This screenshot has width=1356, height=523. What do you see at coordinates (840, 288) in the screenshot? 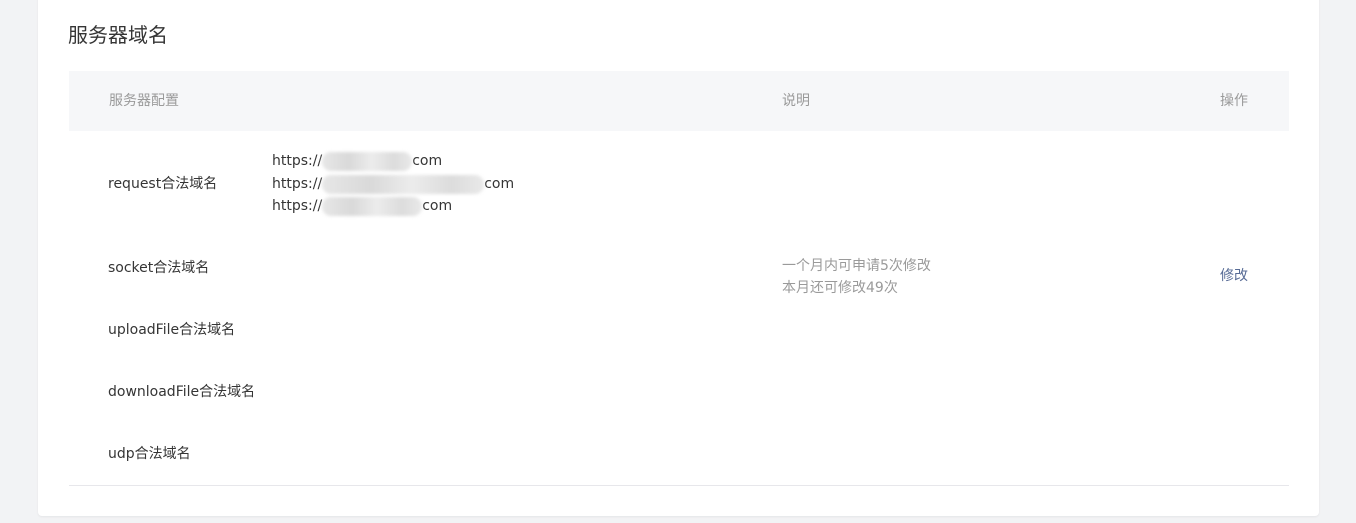
I see `description-line-2: 本月还可修改49次` at bounding box center [840, 288].